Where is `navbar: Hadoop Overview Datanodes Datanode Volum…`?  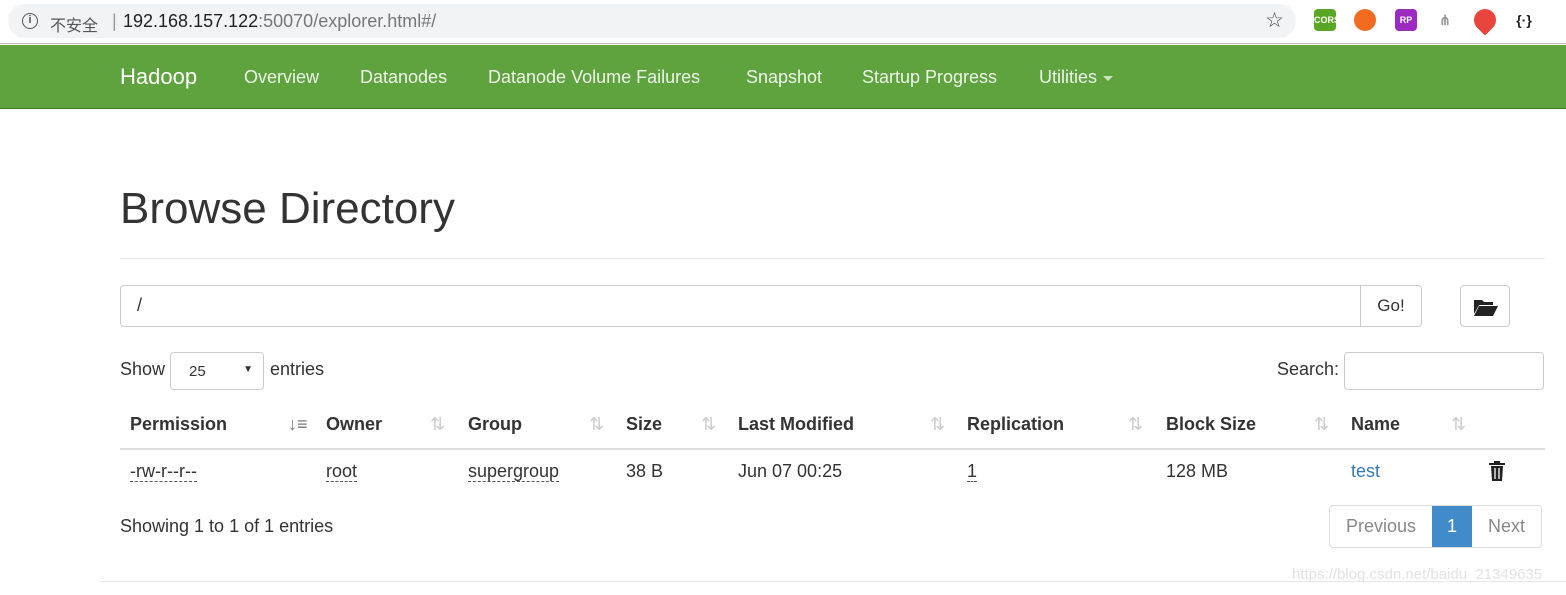 navbar: Hadoop Overview Datanodes Datanode Volum… is located at coordinates (783, 77).